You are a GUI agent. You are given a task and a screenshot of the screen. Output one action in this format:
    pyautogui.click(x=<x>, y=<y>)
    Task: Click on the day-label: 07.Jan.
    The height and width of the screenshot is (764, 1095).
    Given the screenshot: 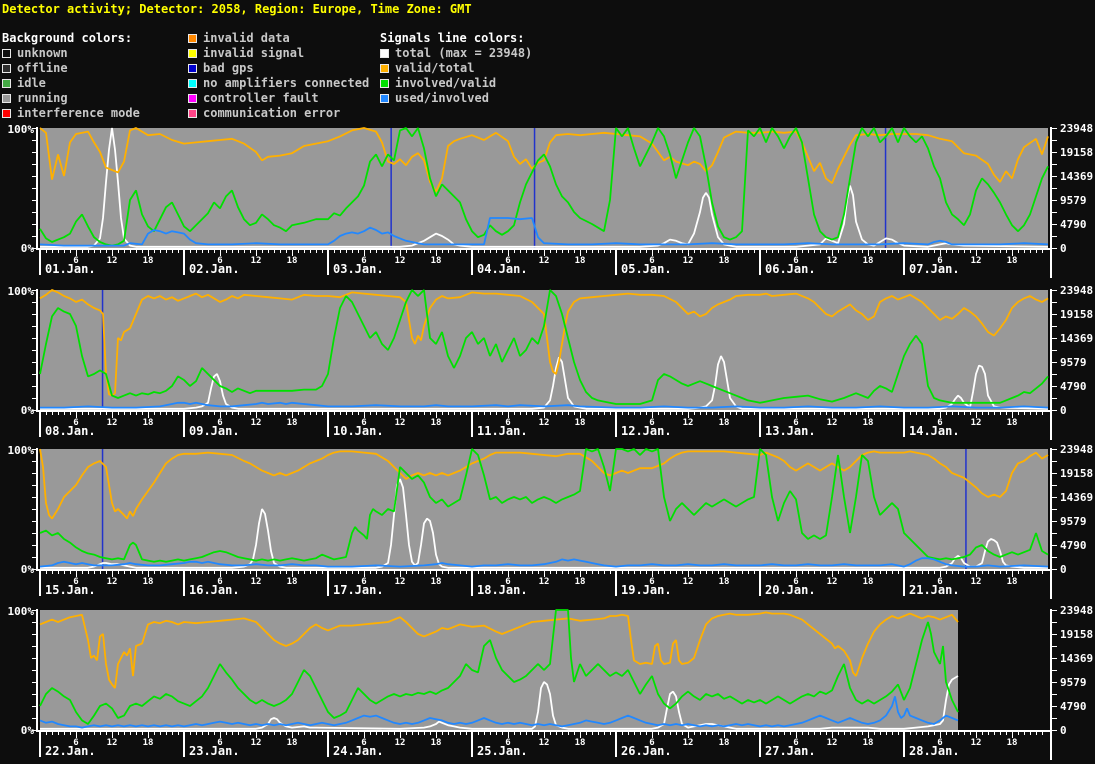 What is the action you would take?
    pyautogui.click(x=934, y=269)
    